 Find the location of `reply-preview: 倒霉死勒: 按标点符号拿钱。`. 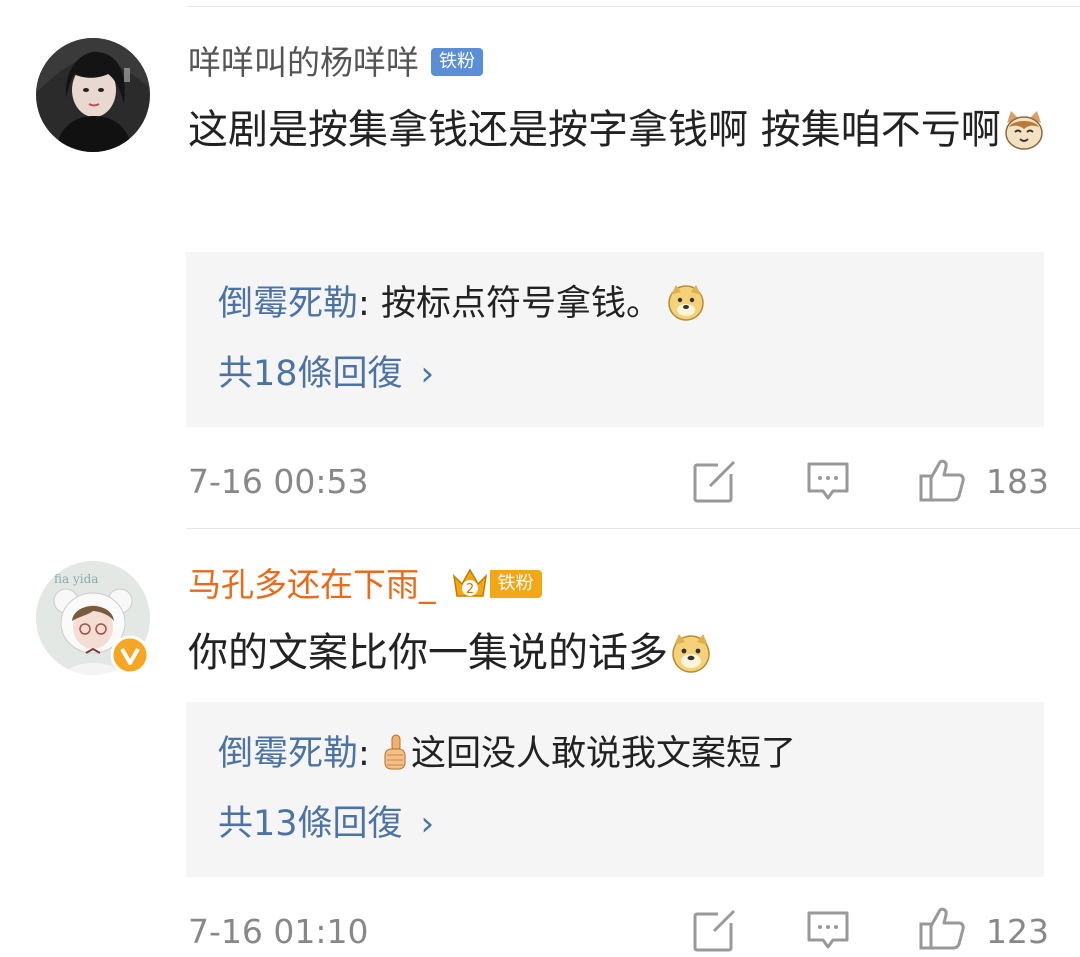

reply-preview: 倒霉死勒: 按标点符号拿钱。 is located at coordinates (461, 304).